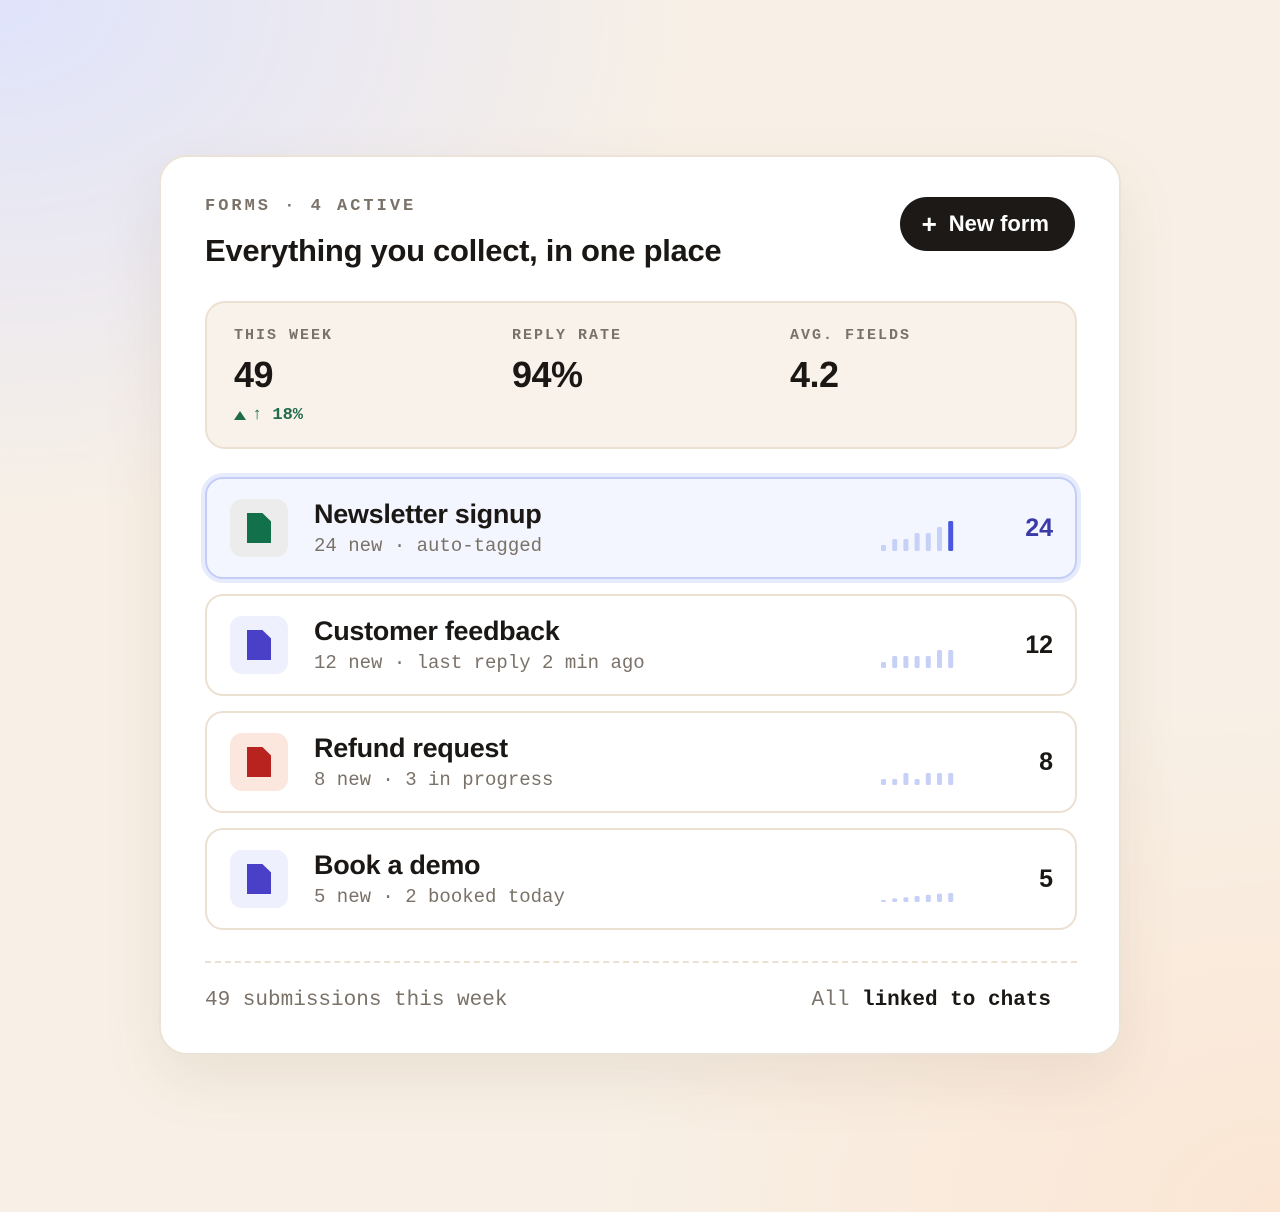 This screenshot has width=1280, height=1212. Describe the element at coordinates (547, 374) in the screenshot. I see `stat-value: 94%` at that location.